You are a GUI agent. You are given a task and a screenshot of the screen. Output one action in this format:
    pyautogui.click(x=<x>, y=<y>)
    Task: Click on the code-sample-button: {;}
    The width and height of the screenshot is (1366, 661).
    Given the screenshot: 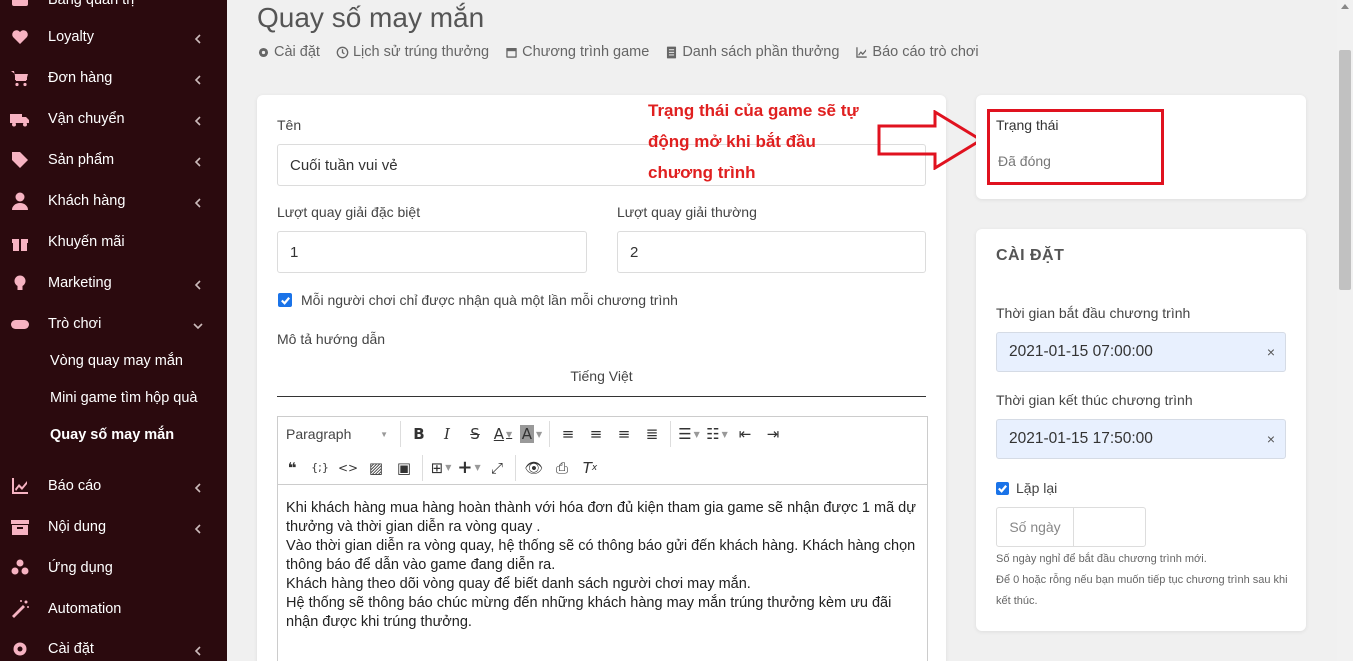 What is the action you would take?
    pyautogui.click(x=320, y=468)
    